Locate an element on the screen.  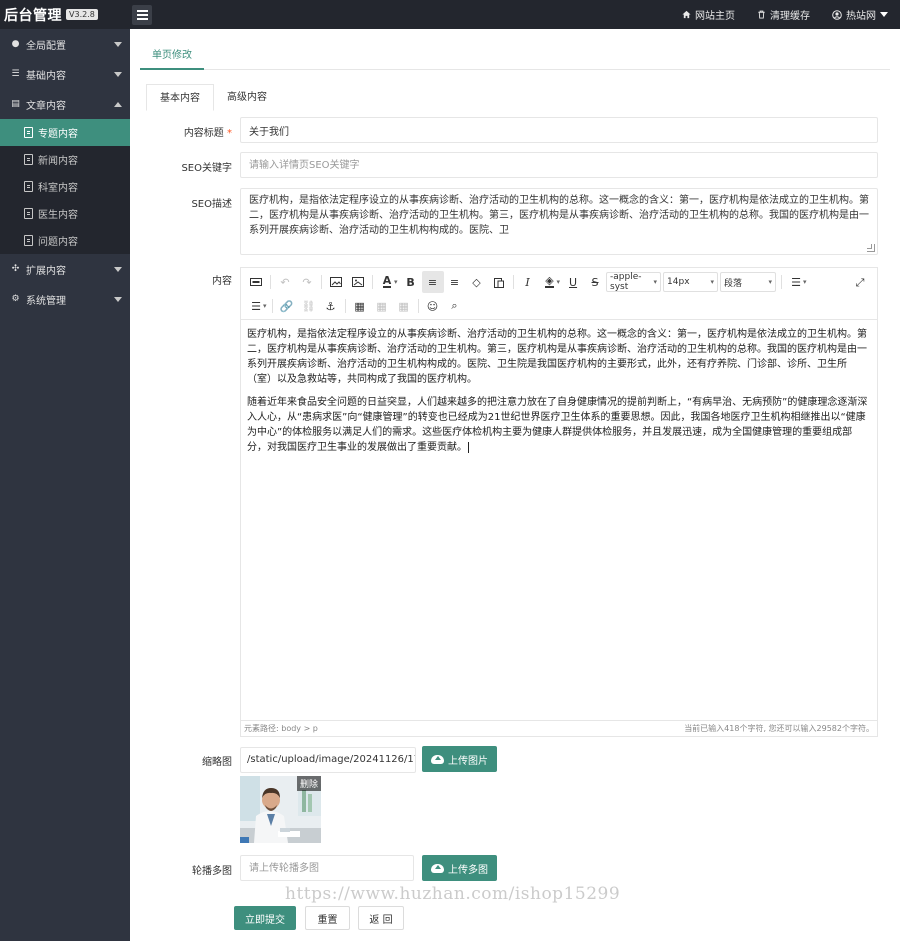
upload-multi-image-button: 上传多图 is located at coordinates (459, 868).